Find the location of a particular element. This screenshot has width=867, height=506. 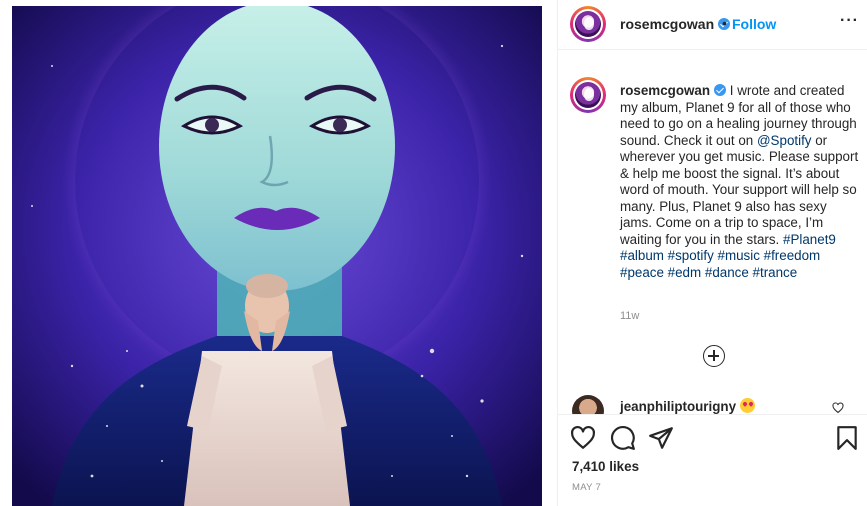

verified-badge-icon is located at coordinates (720, 90).